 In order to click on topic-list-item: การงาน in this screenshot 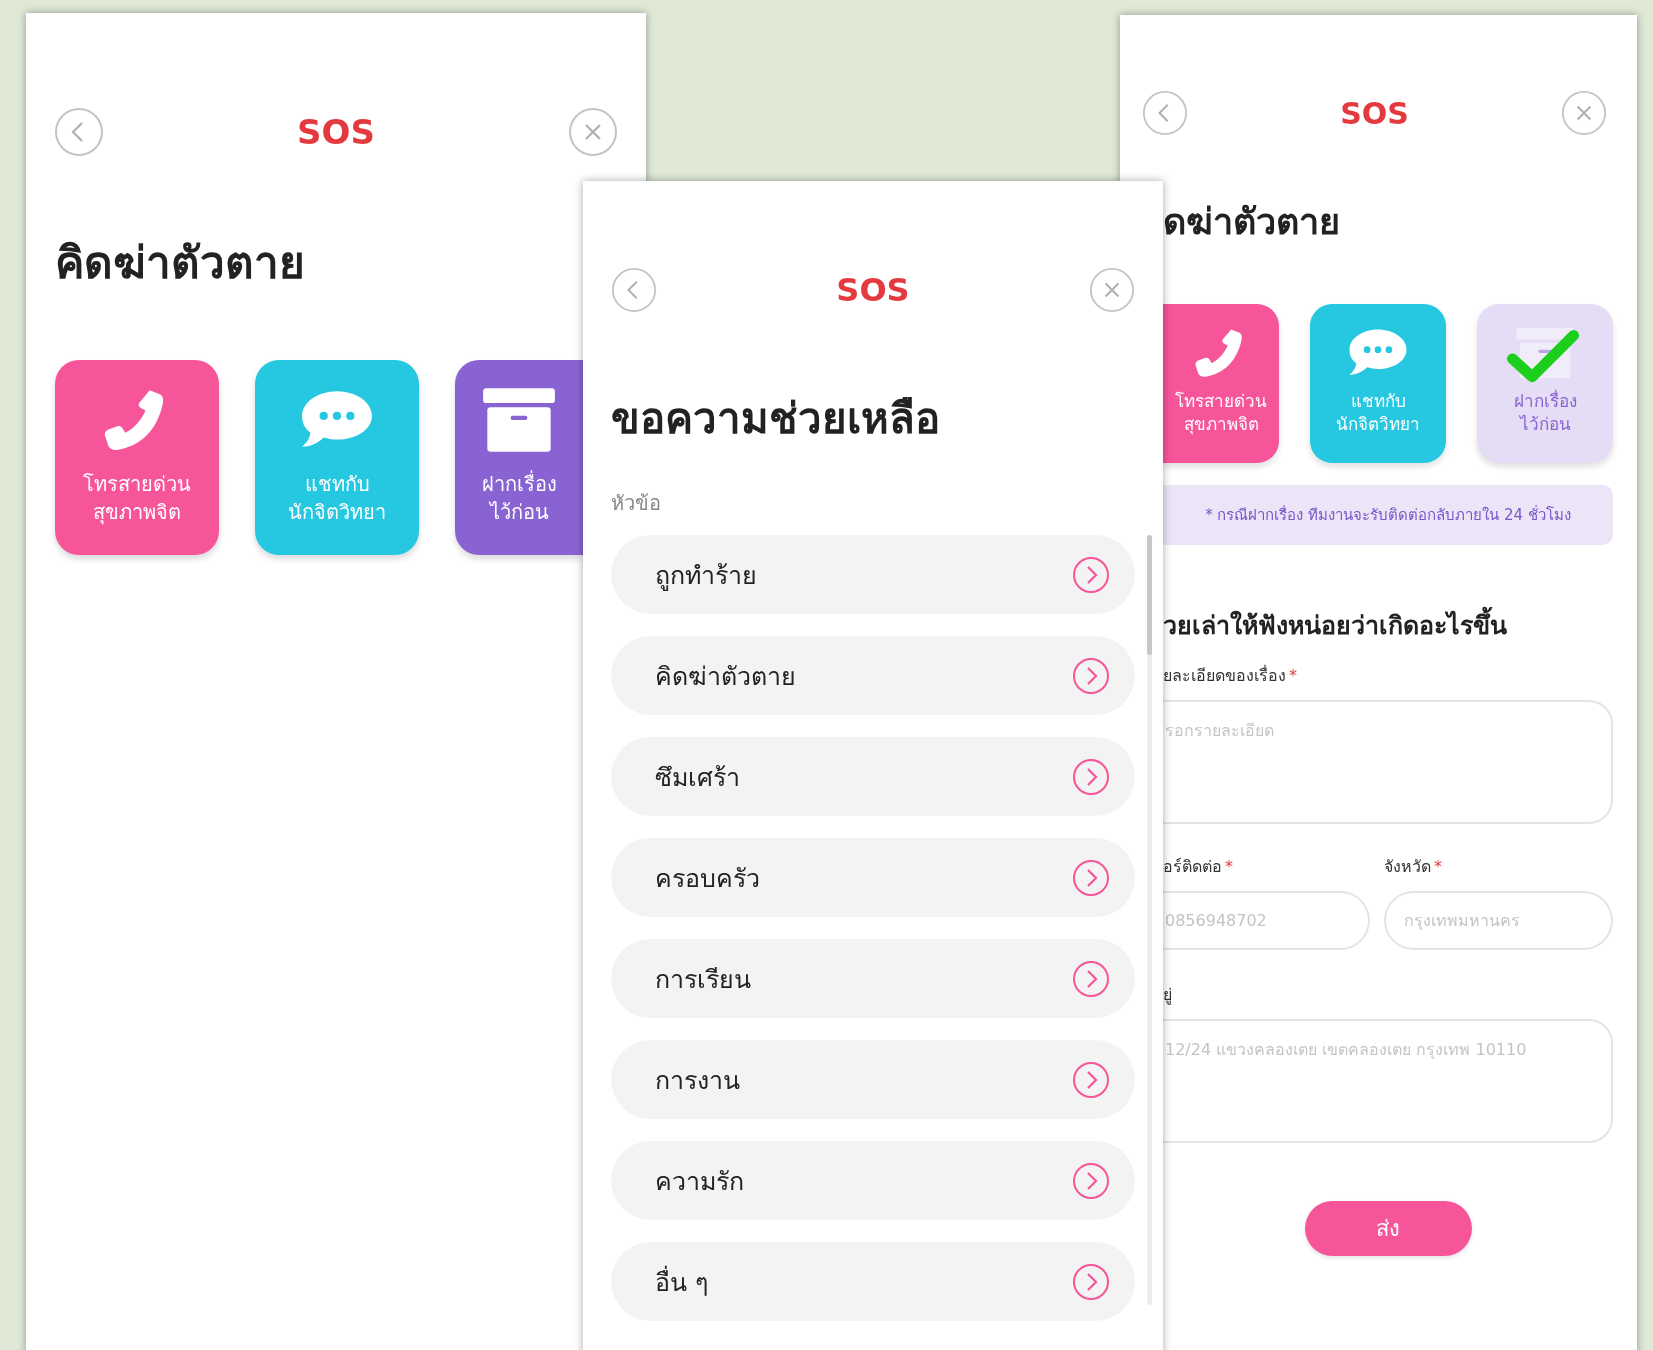, I will do `click(873, 1079)`.